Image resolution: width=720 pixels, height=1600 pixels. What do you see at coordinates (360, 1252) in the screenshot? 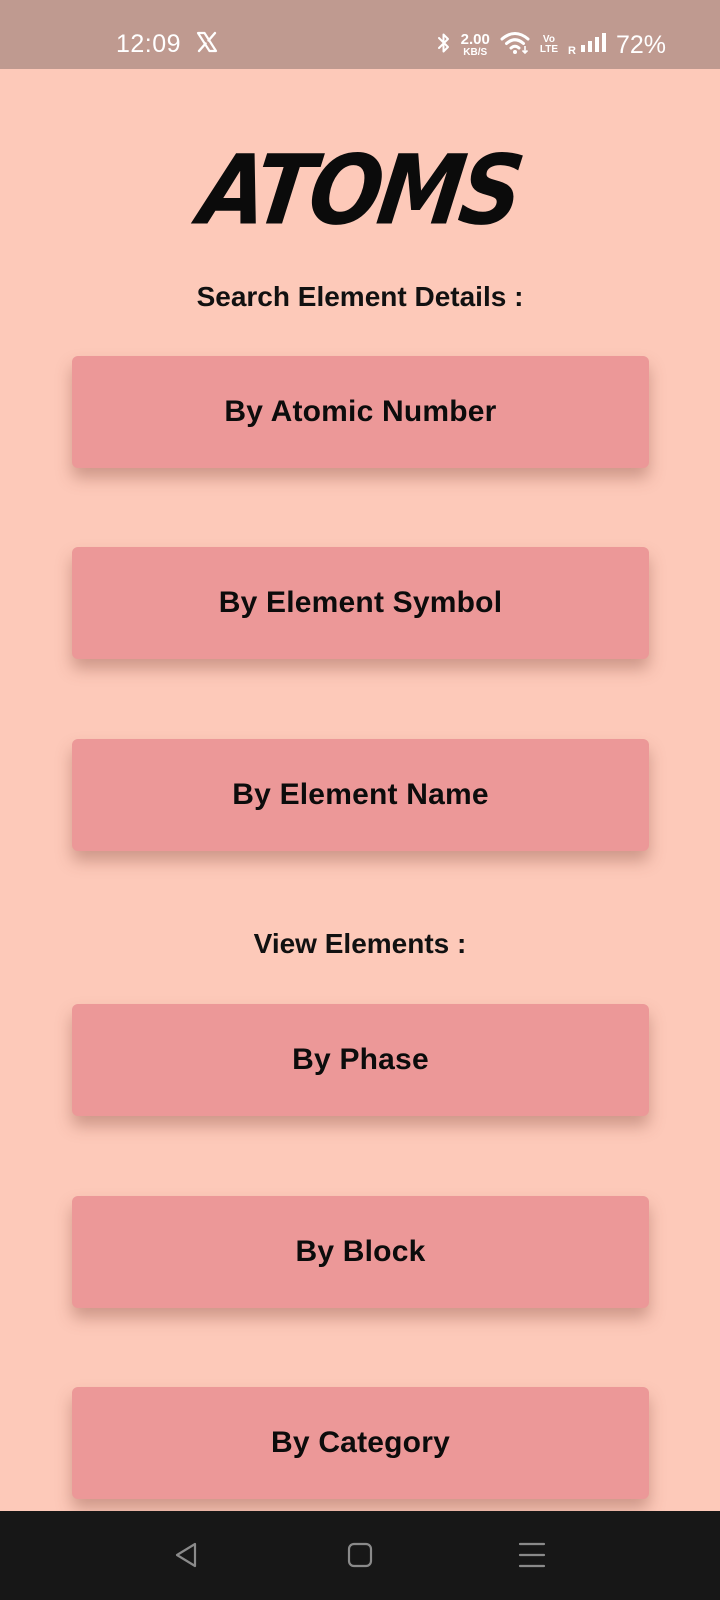
I see `by-block-button: By Block` at bounding box center [360, 1252].